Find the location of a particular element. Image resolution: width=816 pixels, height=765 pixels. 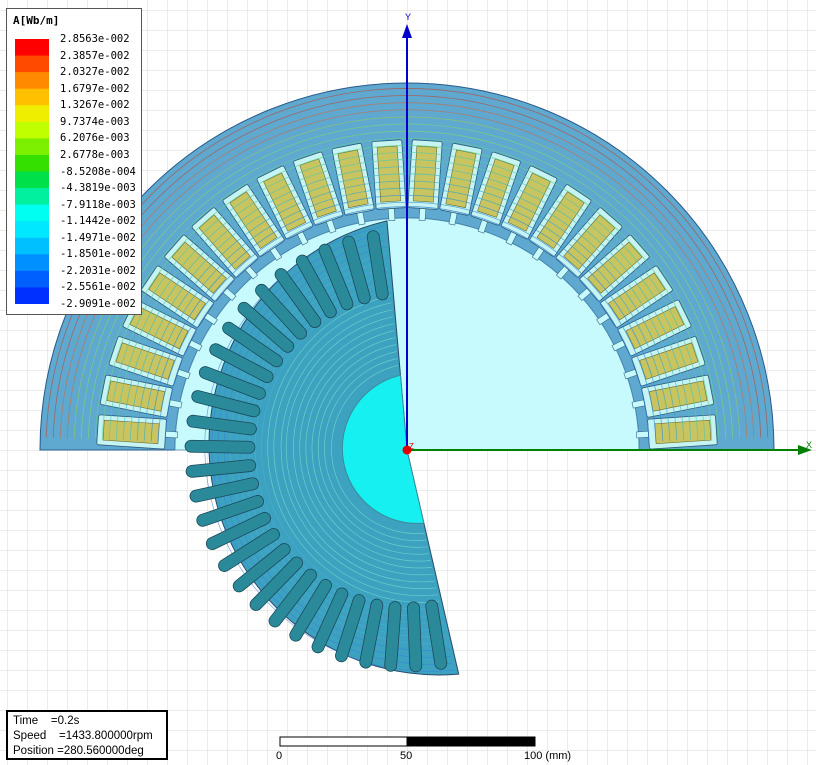

legend-value: -1.1442e-002 is located at coordinates (98, 221).